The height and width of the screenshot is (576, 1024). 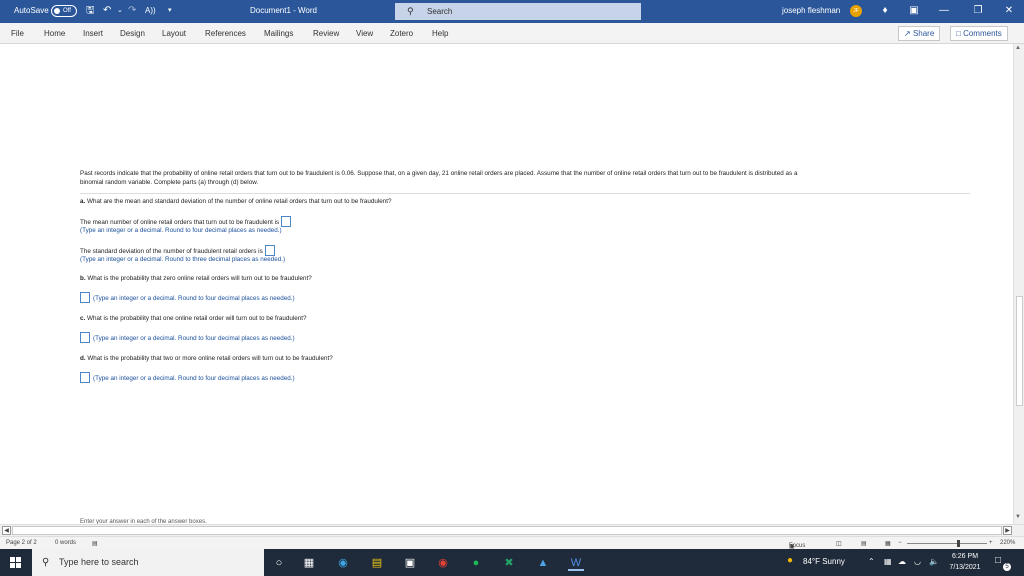 I want to click on excel-icon: ✖, so click(x=509, y=563).